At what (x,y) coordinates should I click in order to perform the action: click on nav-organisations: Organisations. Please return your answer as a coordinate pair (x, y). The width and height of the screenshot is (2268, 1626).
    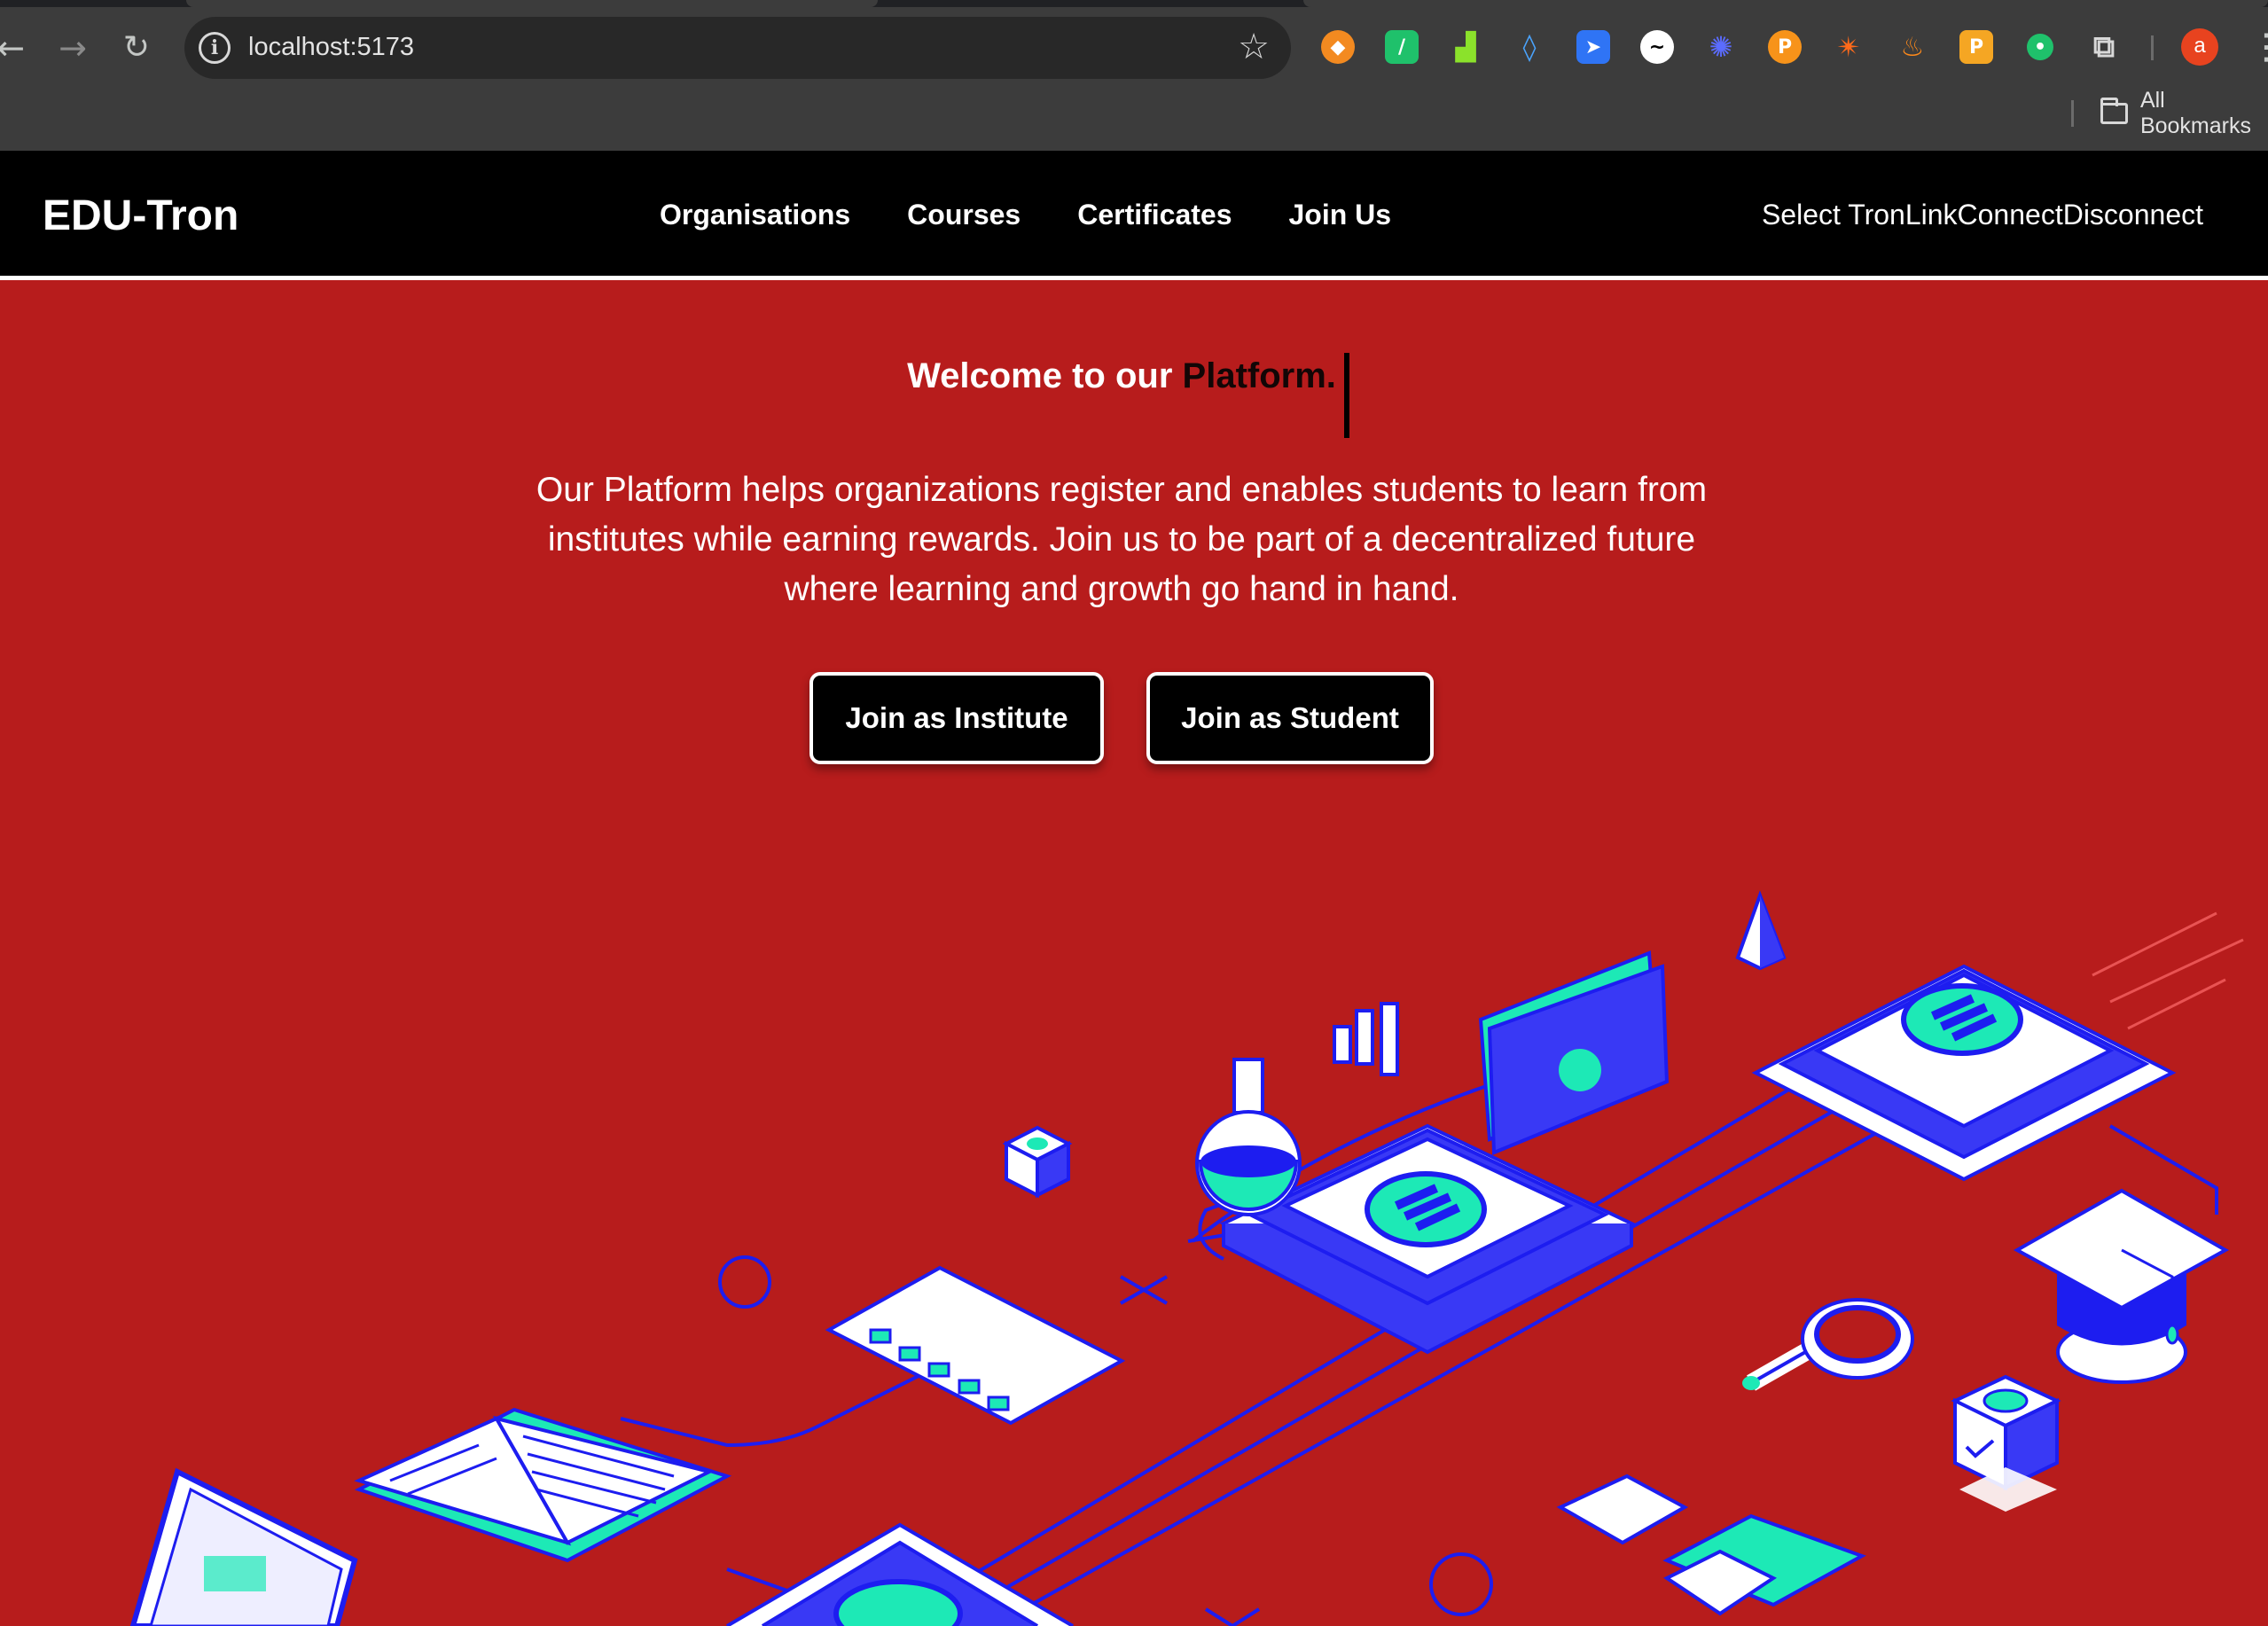
    Looking at the image, I should click on (755, 215).